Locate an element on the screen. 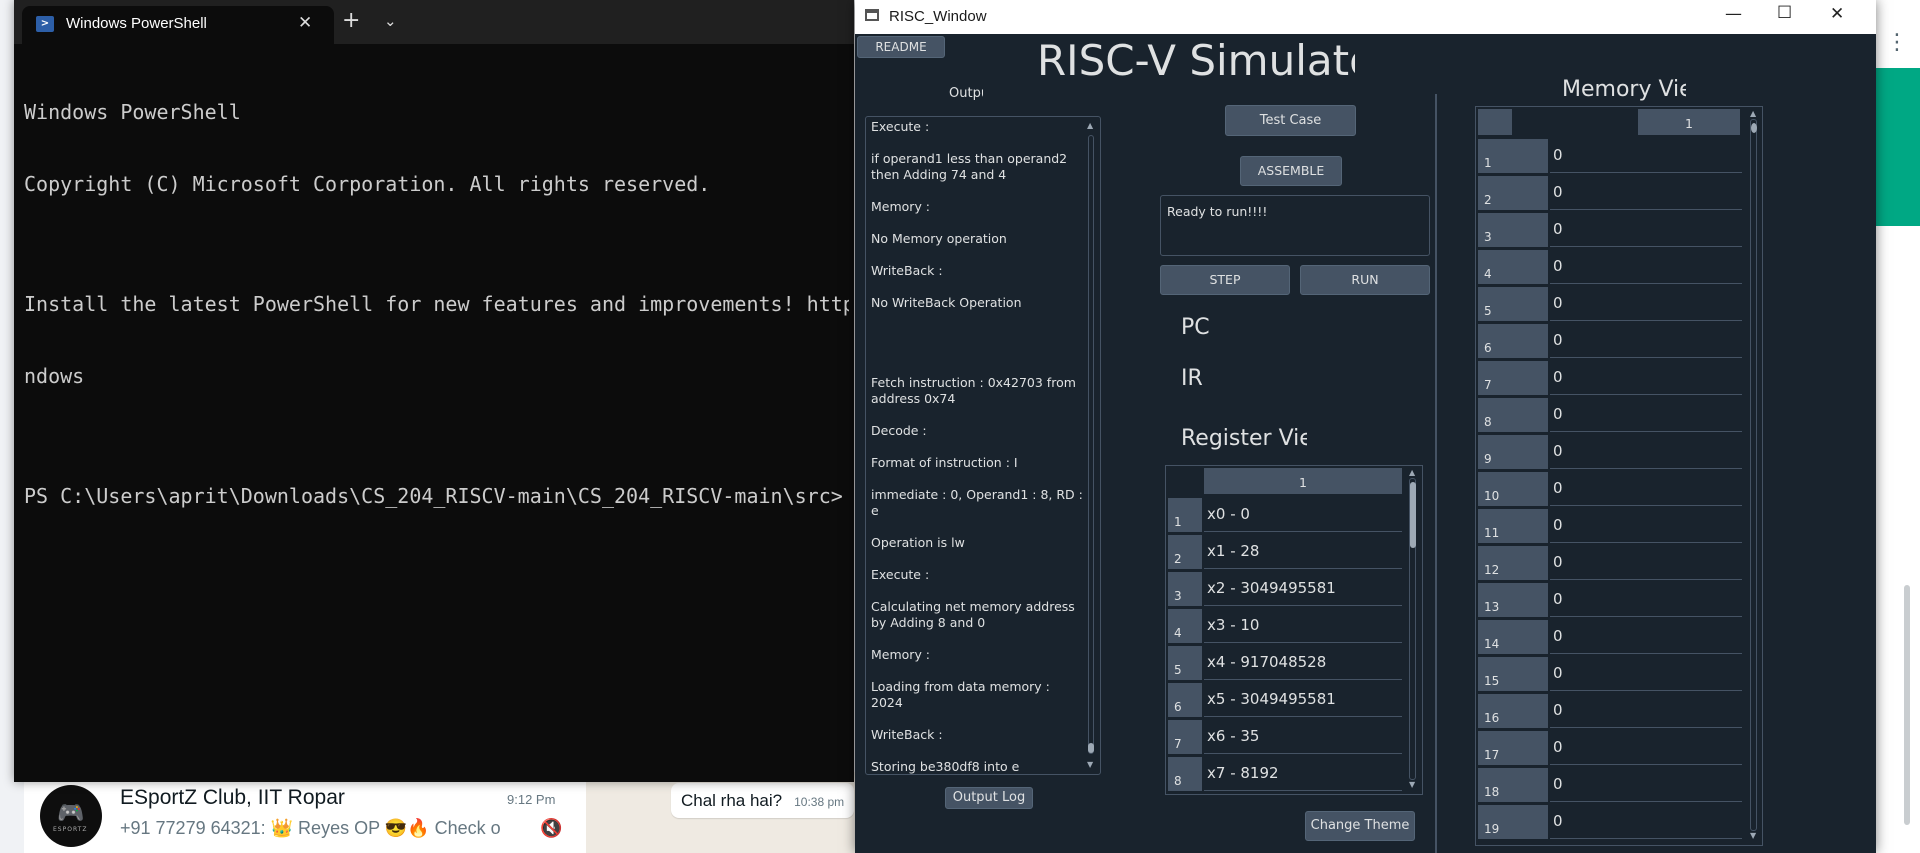 This screenshot has height=853, width=1920. row-header: 1 is located at coordinates (1185, 515).